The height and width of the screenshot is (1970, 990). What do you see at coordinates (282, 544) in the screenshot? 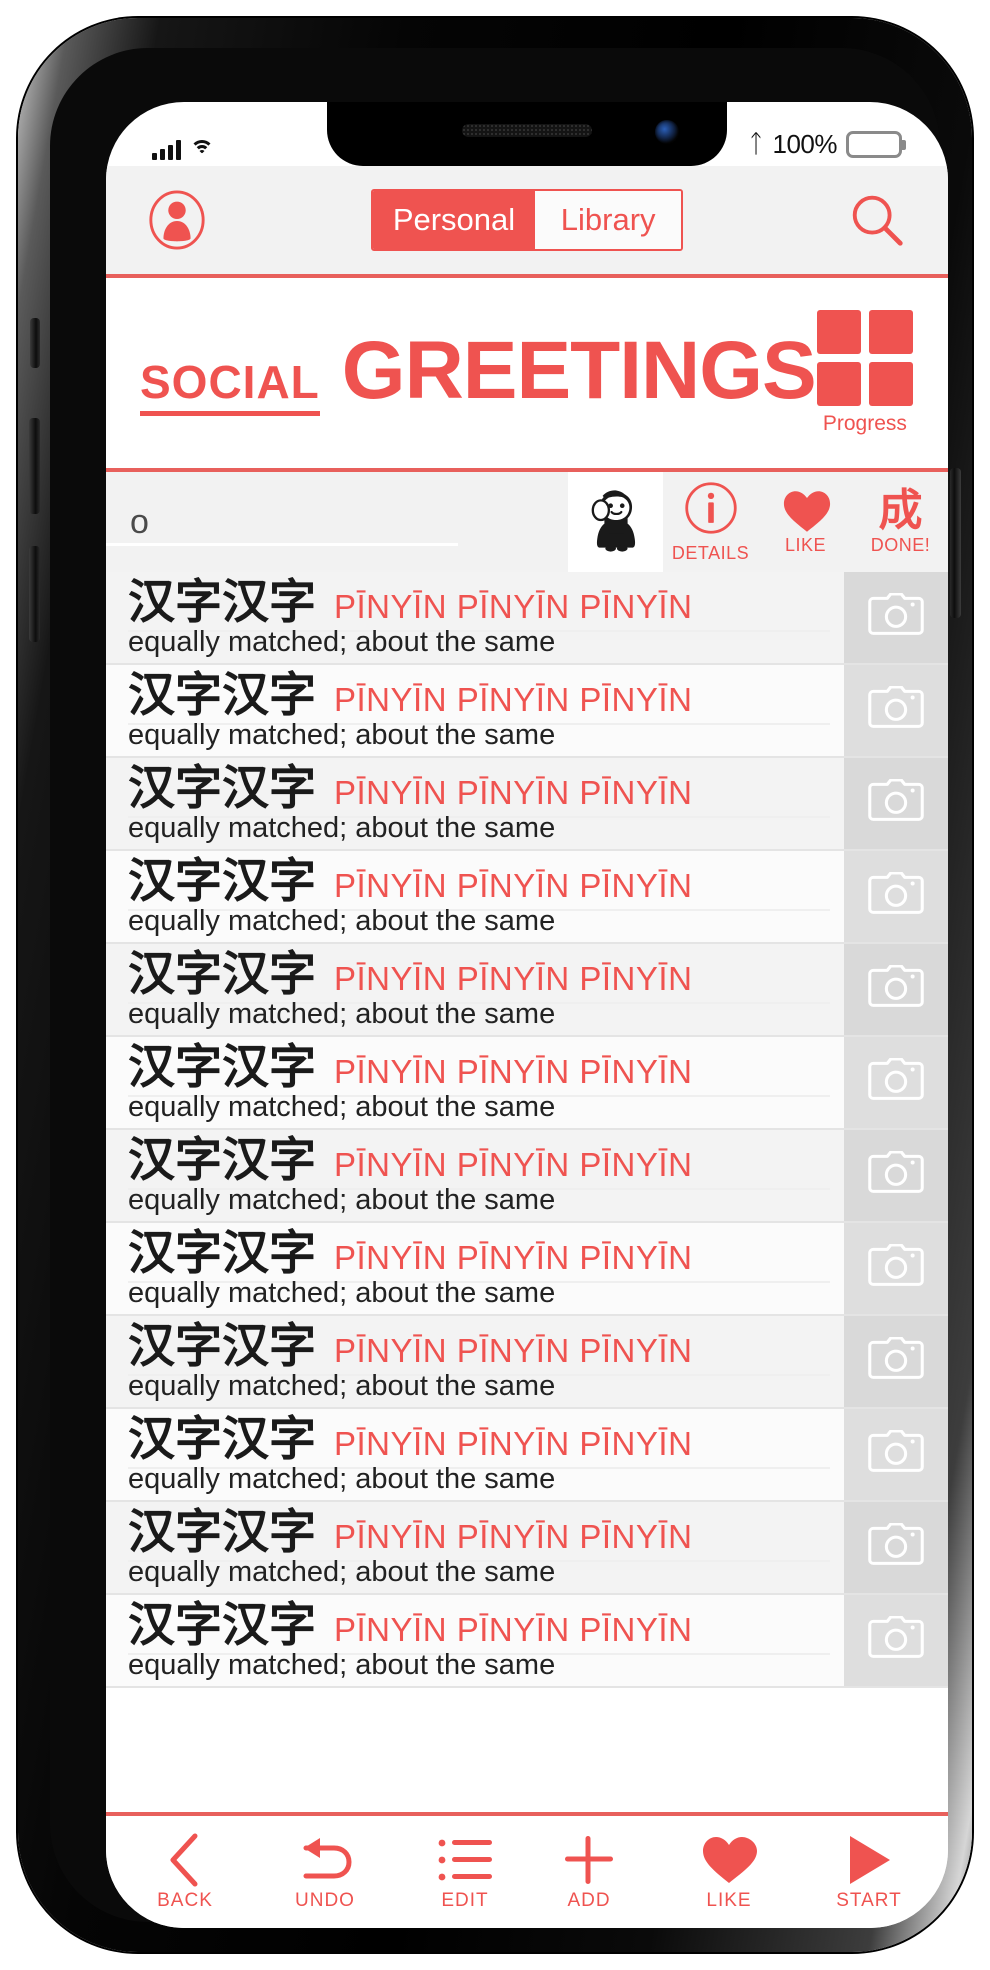
I see `filter-underline` at bounding box center [282, 544].